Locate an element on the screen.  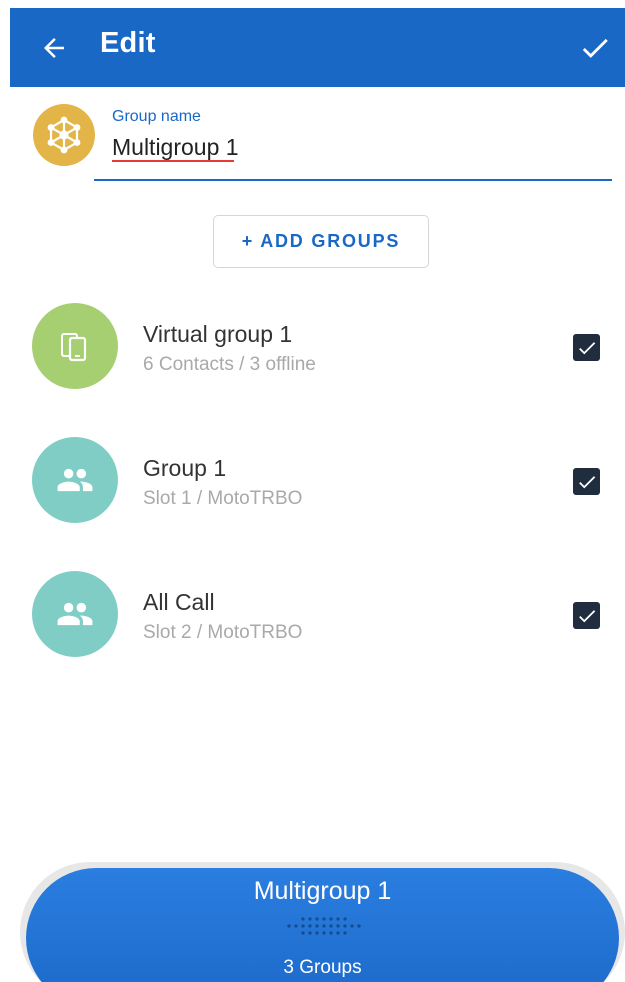
back-button is located at coordinates (54, 48).